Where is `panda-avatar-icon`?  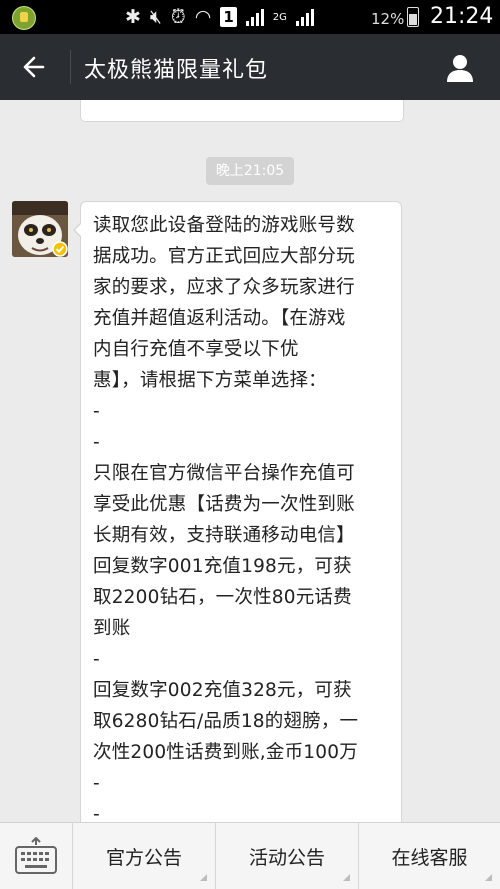
panda-avatar-icon is located at coordinates (40, 229).